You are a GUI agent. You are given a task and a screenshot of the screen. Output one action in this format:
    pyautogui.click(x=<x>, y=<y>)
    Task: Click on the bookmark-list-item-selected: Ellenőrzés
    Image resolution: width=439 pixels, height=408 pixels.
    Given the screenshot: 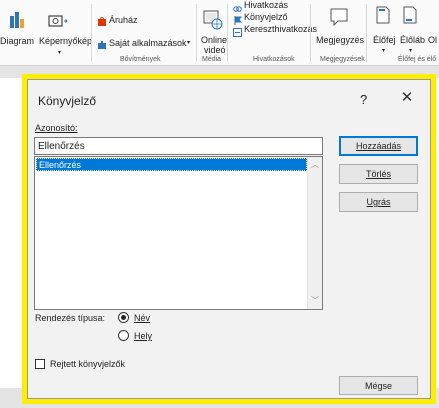 What is the action you would take?
    pyautogui.click(x=171, y=164)
    